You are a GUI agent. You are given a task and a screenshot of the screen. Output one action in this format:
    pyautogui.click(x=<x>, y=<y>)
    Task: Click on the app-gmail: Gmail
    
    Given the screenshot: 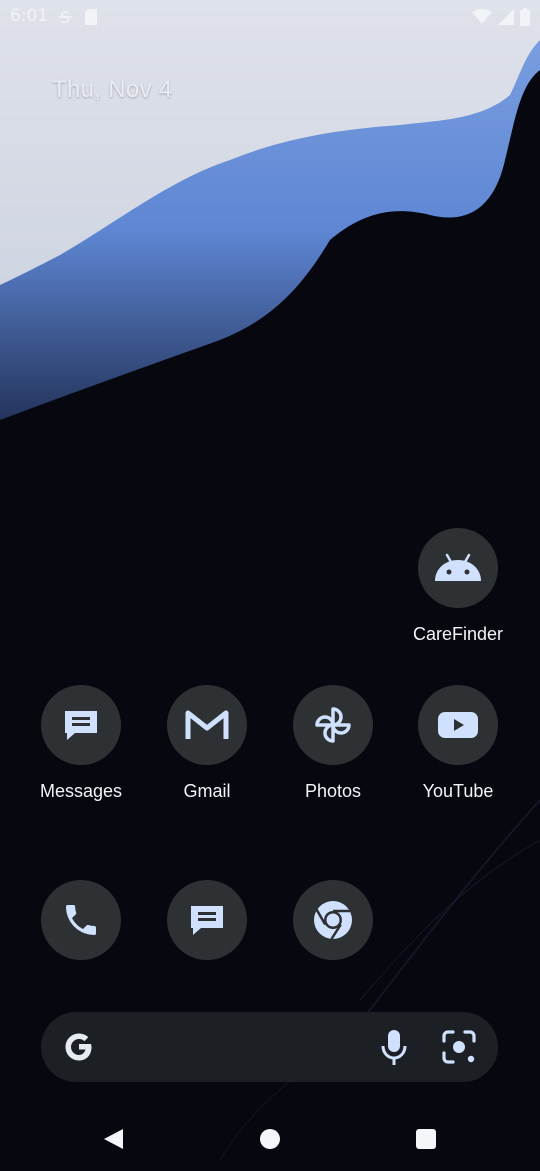 What is the action you would take?
    pyautogui.click(x=207, y=743)
    